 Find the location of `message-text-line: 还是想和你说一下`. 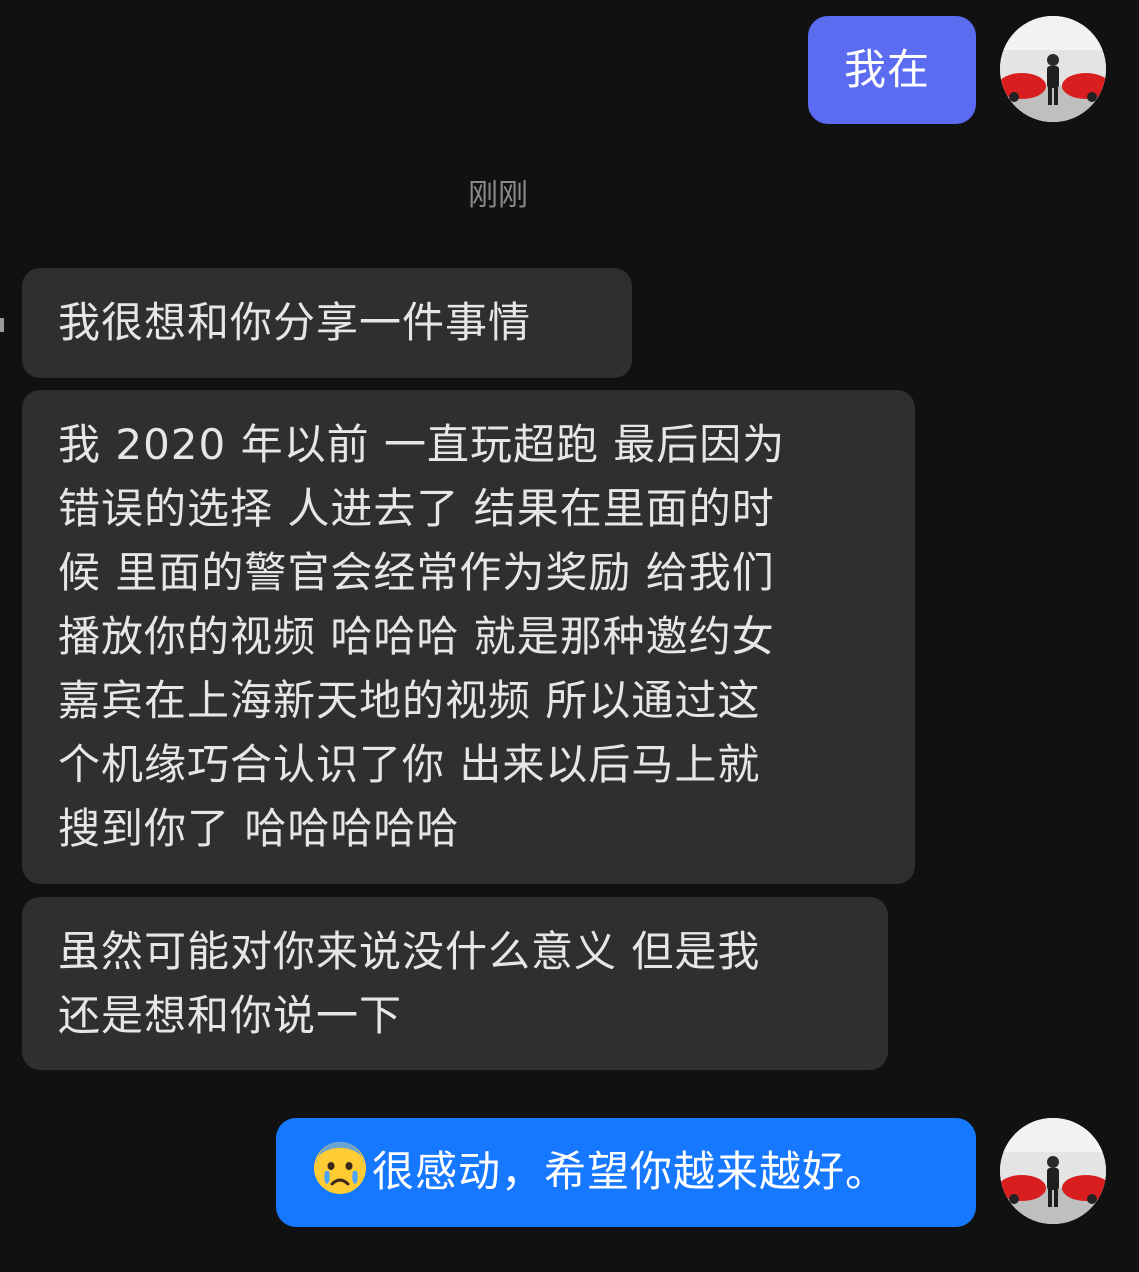

message-text-line: 还是想和你说一下 is located at coordinates (230, 1015).